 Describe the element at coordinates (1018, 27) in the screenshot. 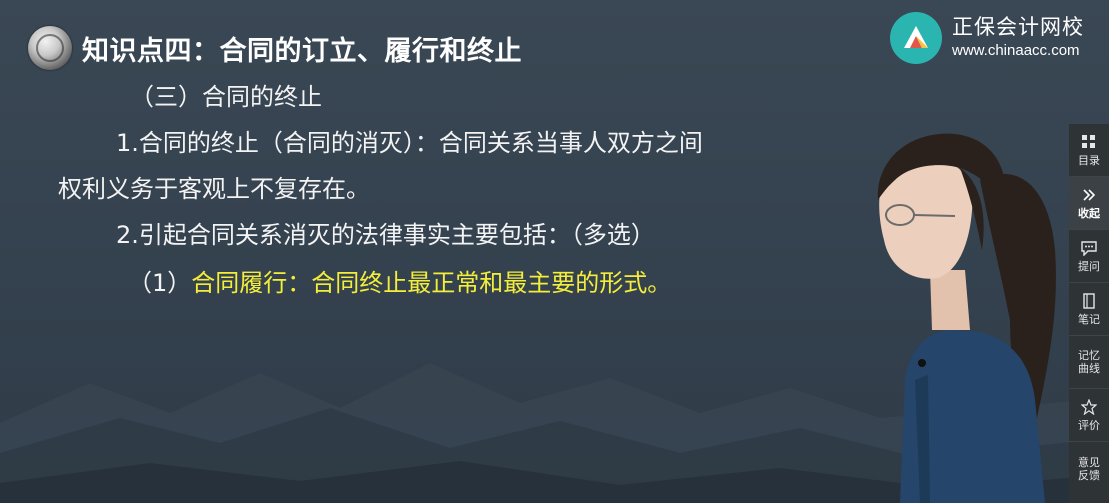

I see `brand-name: 正保会计网校` at that location.